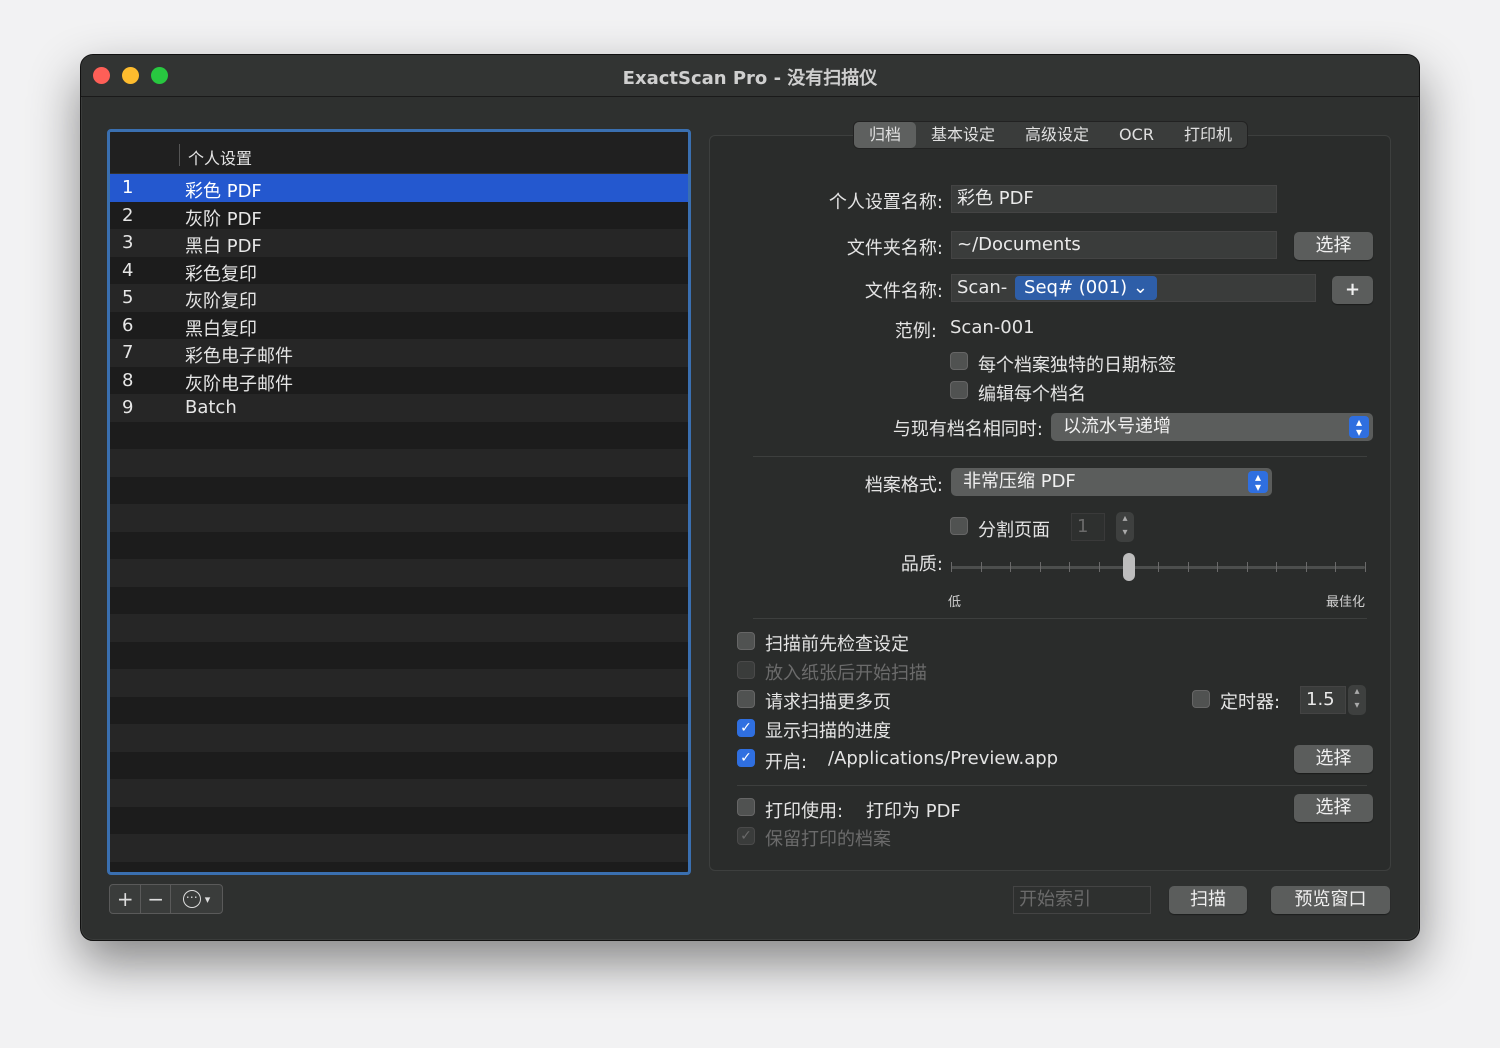 The width and height of the screenshot is (1500, 1048). Describe the element at coordinates (846, 673) in the screenshot. I see `start-on-paper-label: 放入纸张后开始扫描` at that location.